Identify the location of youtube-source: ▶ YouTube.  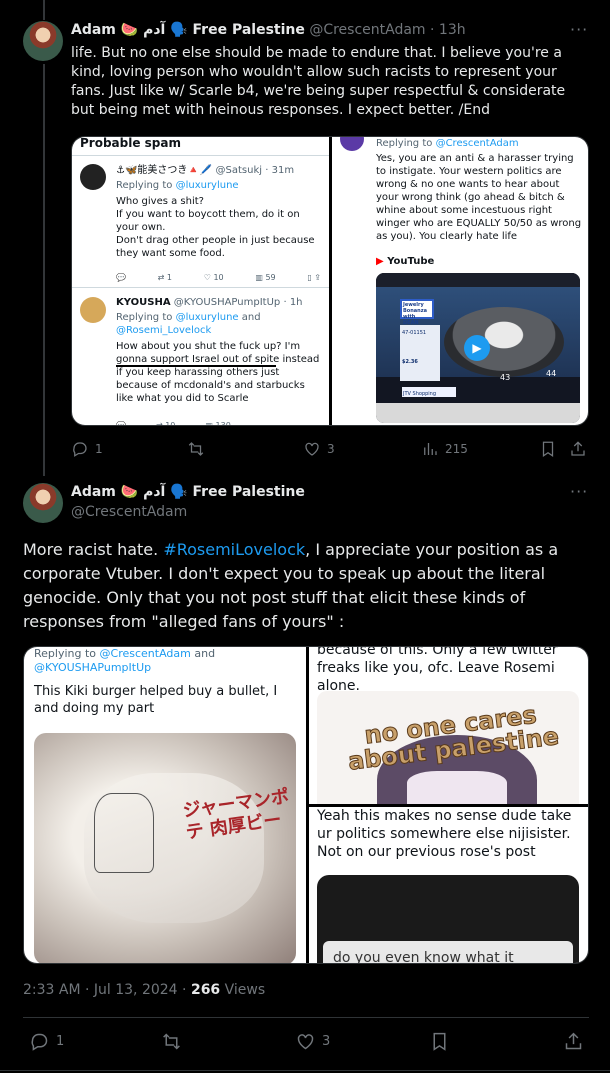
(405, 261).